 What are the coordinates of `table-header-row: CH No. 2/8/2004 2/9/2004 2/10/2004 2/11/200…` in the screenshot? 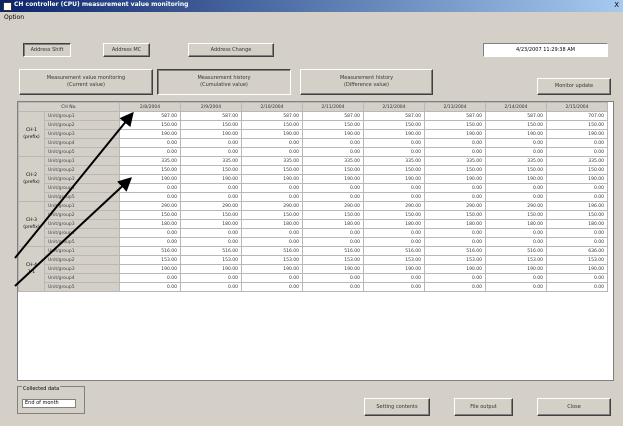 It's located at (313, 107).